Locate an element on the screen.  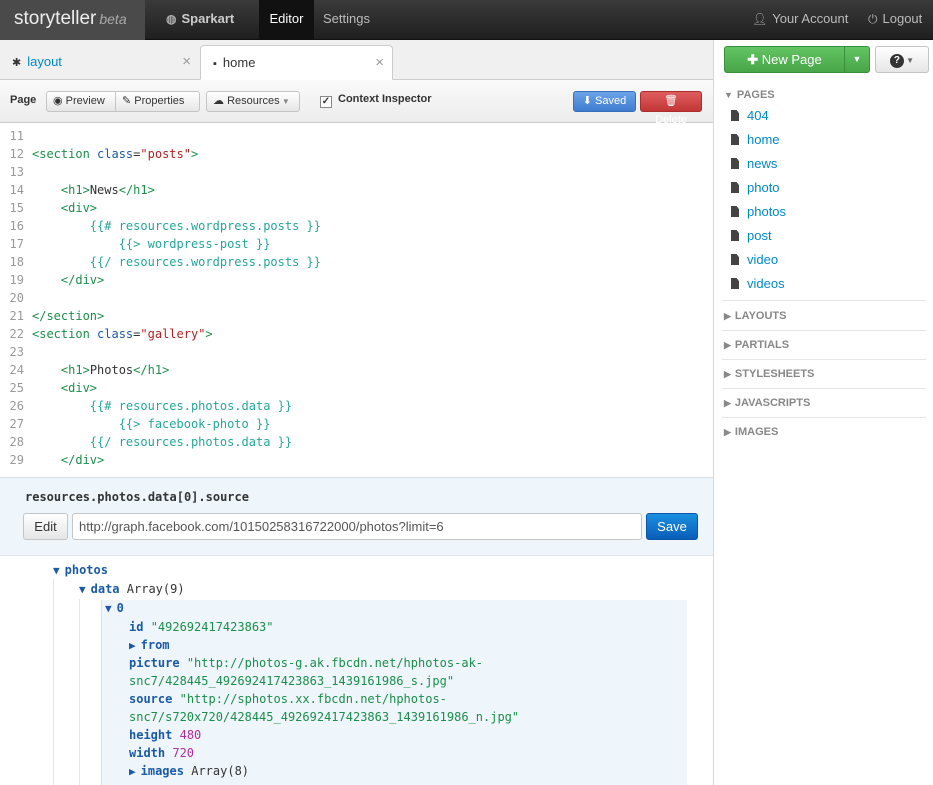
code-string: "gallery" is located at coordinates (173, 334).